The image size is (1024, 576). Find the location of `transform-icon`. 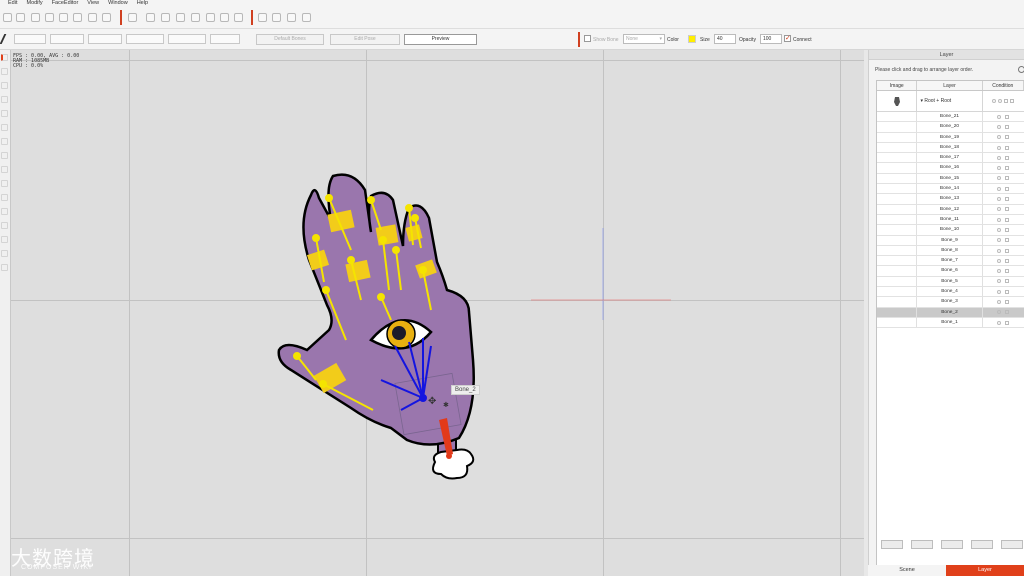

transform-icon is located at coordinates (49, 17).